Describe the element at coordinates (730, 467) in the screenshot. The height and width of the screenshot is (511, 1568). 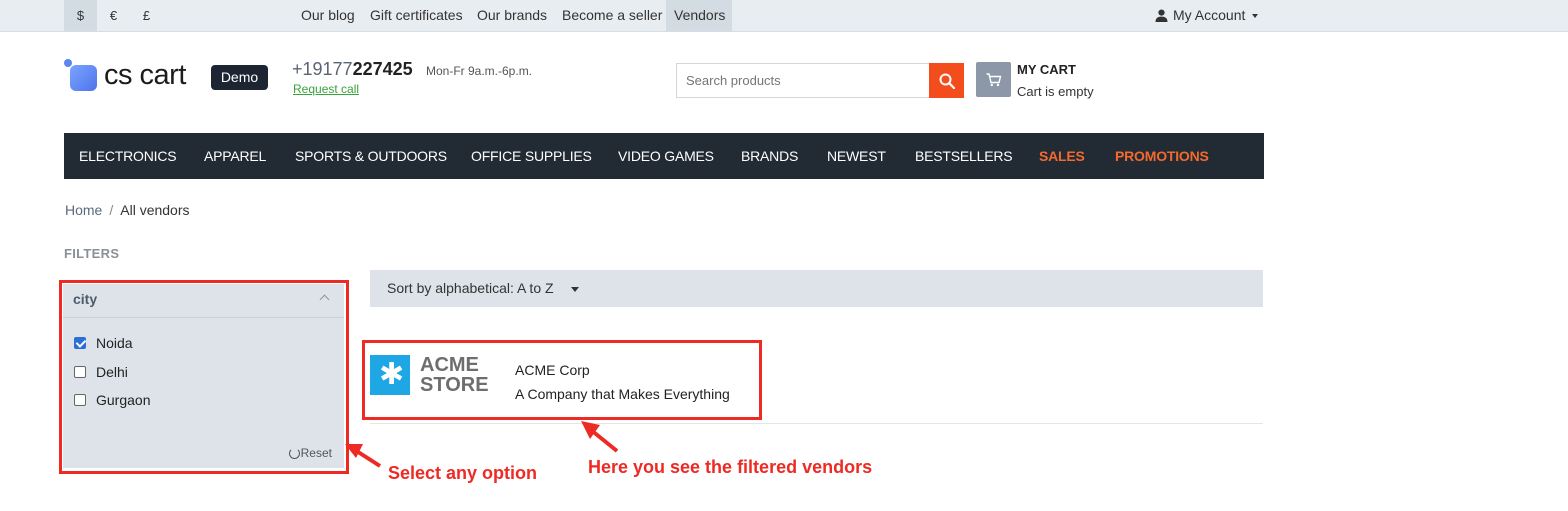
I see `annotation-result-hint: Here you see the filtered vendors` at that location.